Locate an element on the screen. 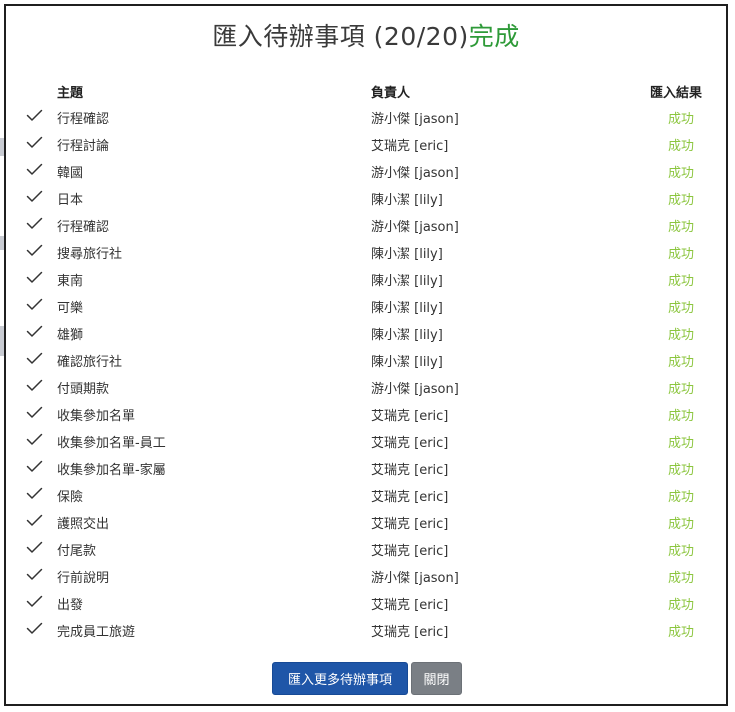 The image size is (735, 712). row-subject: 付尾款 is located at coordinates (77, 551).